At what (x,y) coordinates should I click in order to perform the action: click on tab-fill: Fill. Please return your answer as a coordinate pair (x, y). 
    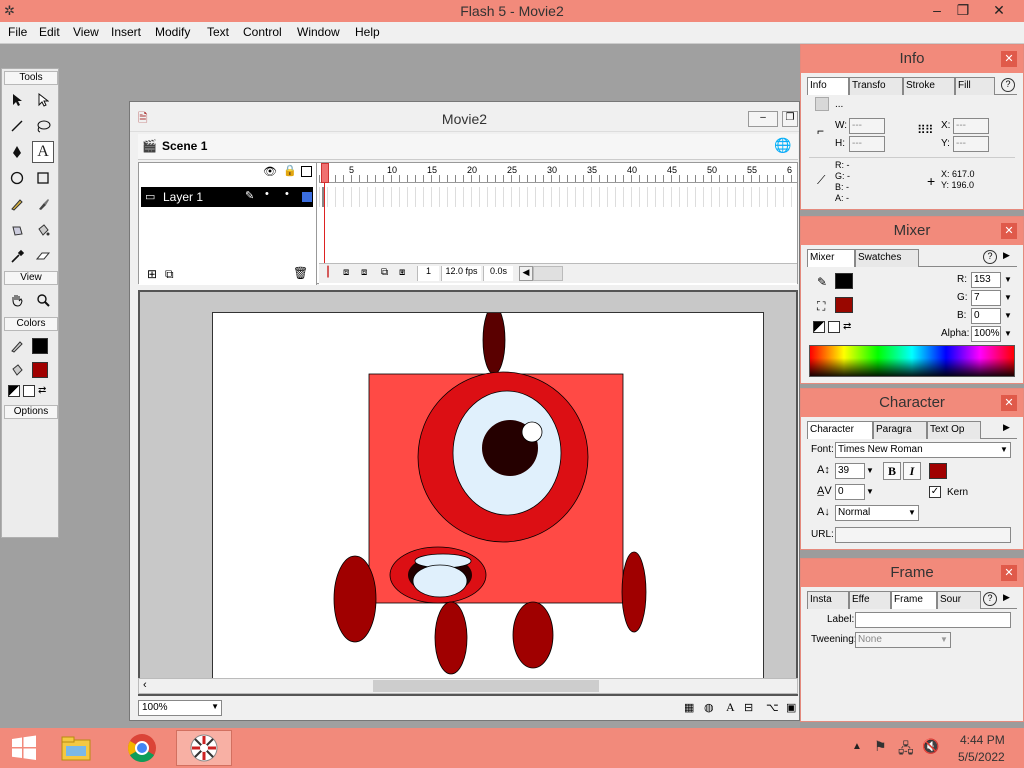
    Looking at the image, I should click on (975, 86).